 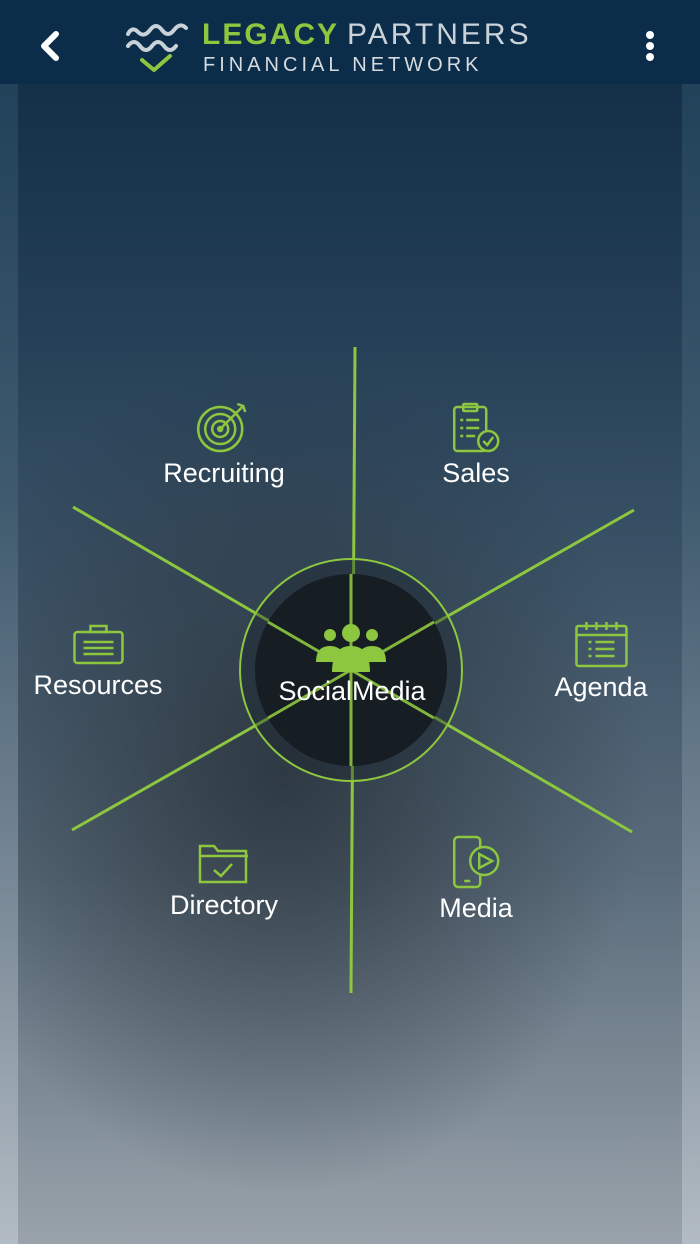 I want to click on wheel-item-label: Media, so click(x=476, y=908).